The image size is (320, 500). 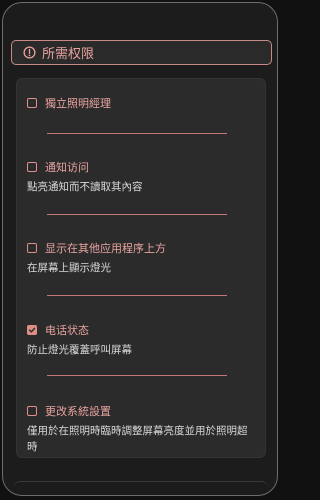 I want to click on checkmark-icon, so click(x=32, y=330).